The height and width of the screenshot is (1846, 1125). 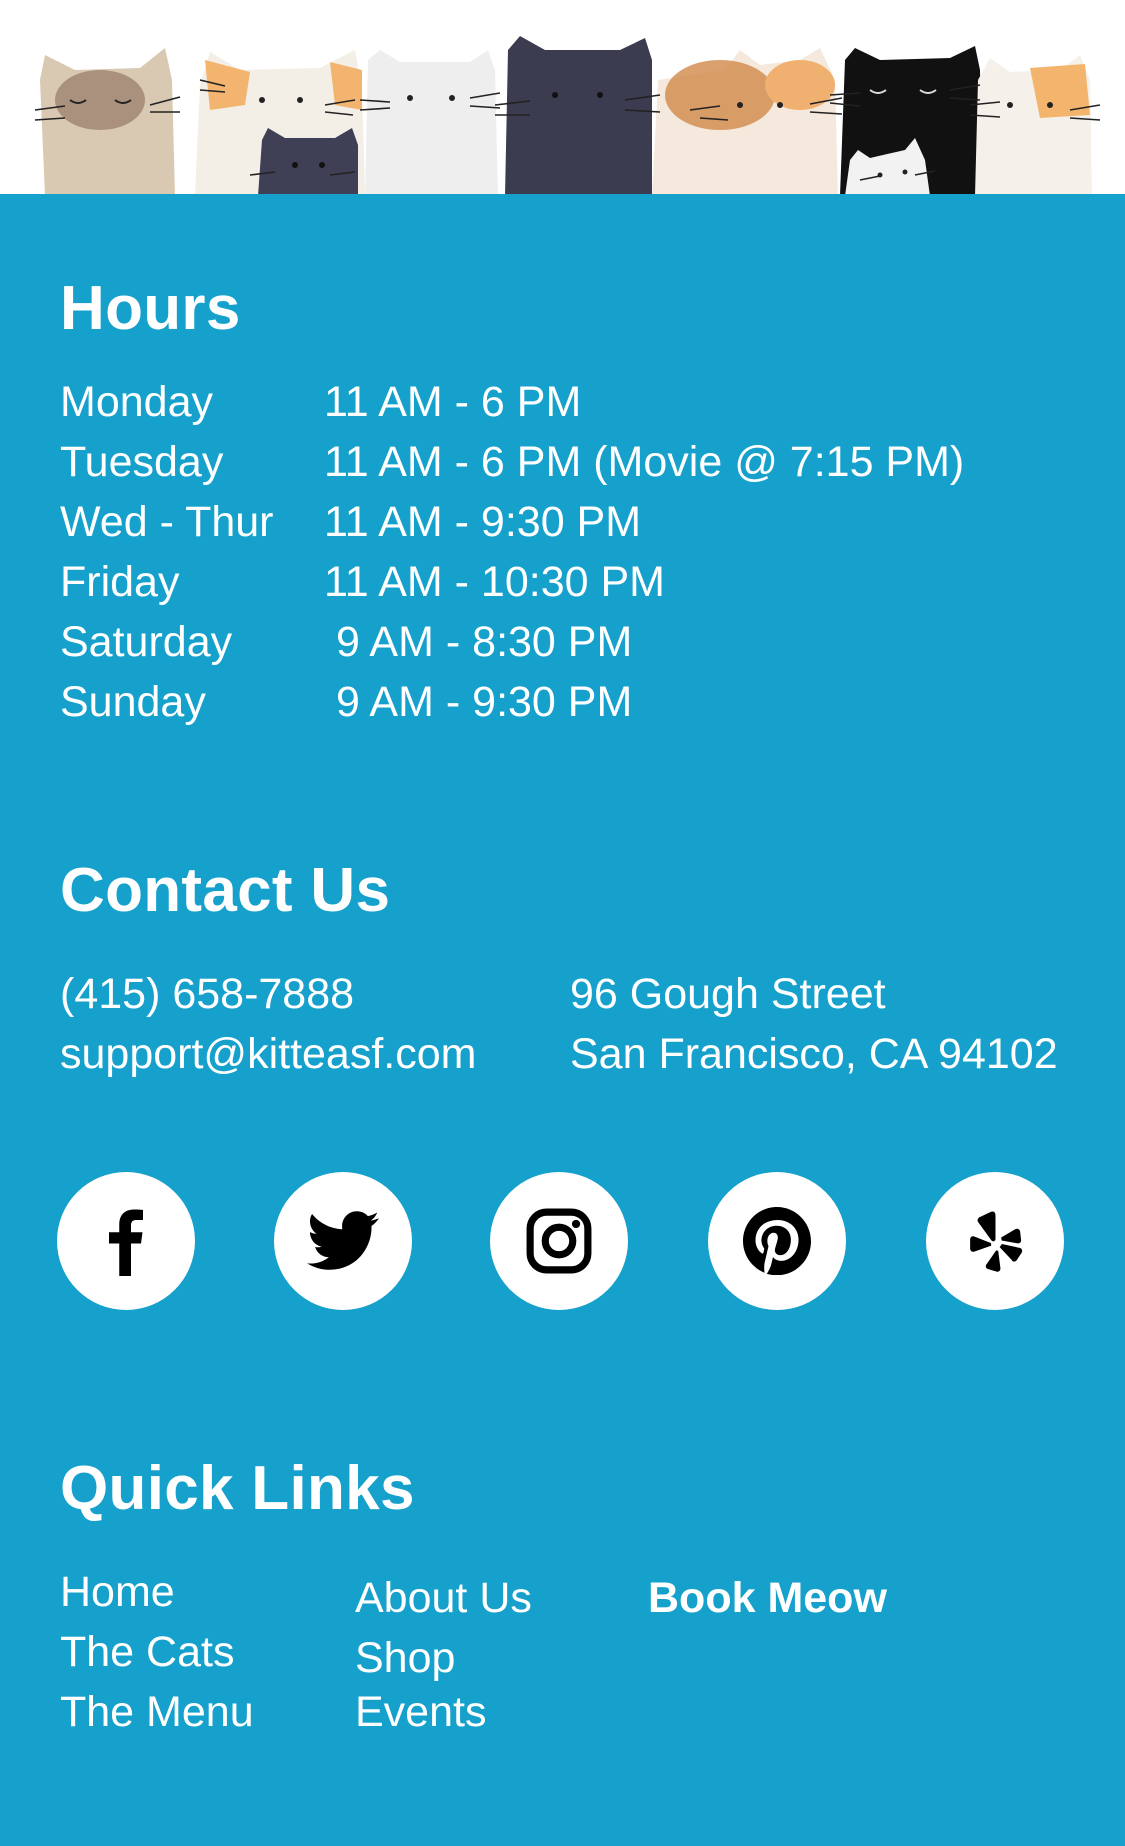 I want to click on link-shop: Shop, so click(x=405, y=1658).